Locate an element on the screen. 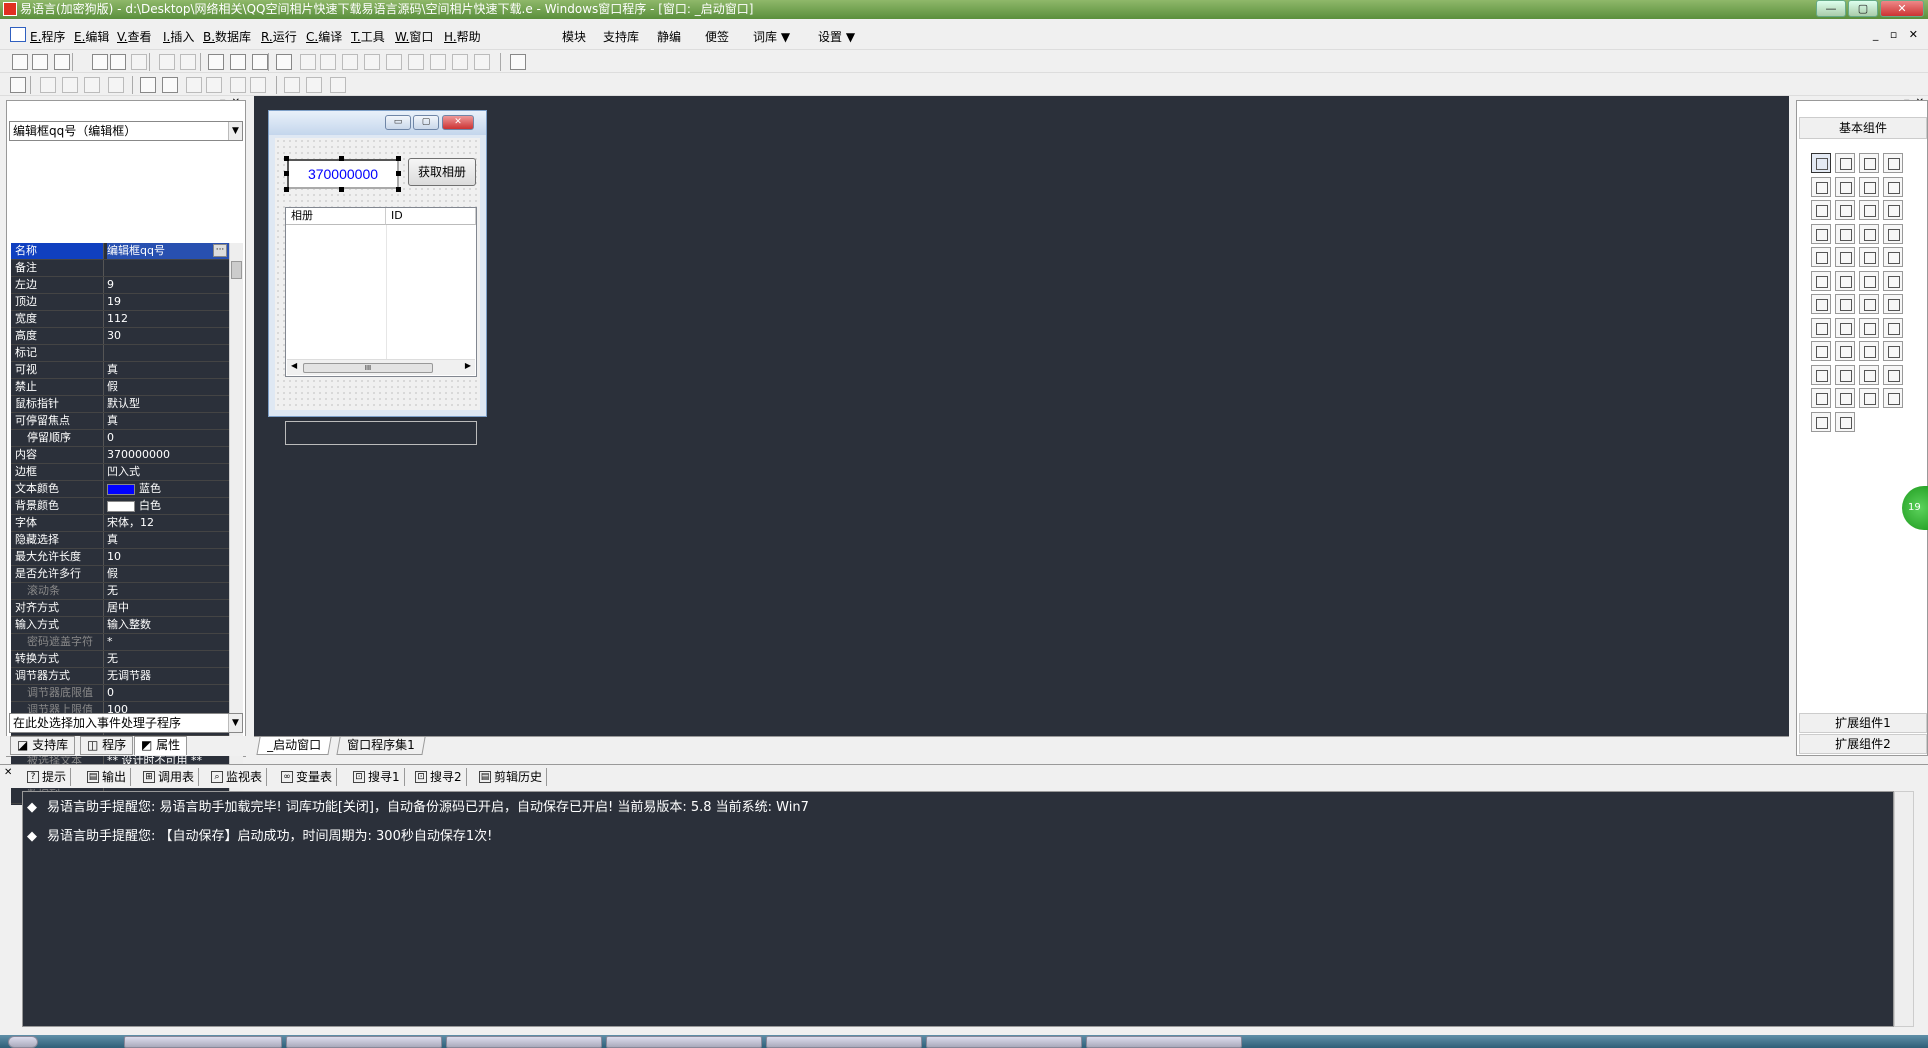 The image size is (1928, 1048). listview-hscrollbar: ◀ III ▶ is located at coordinates (381, 367).